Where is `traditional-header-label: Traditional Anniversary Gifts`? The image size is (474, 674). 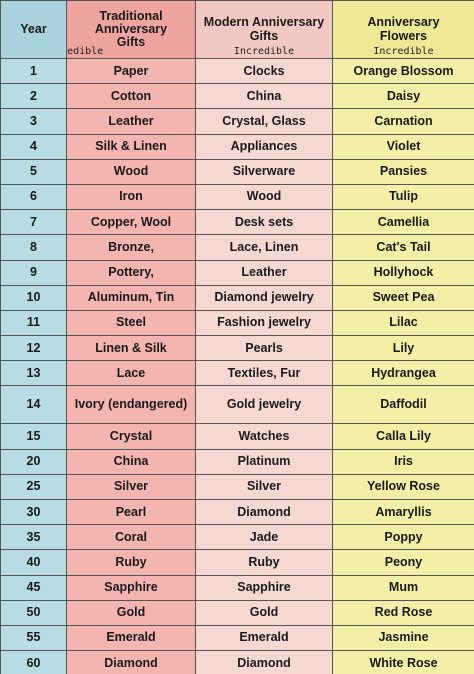 traditional-header-label: Traditional Anniversary Gifts is located at coordinates (131, 29).